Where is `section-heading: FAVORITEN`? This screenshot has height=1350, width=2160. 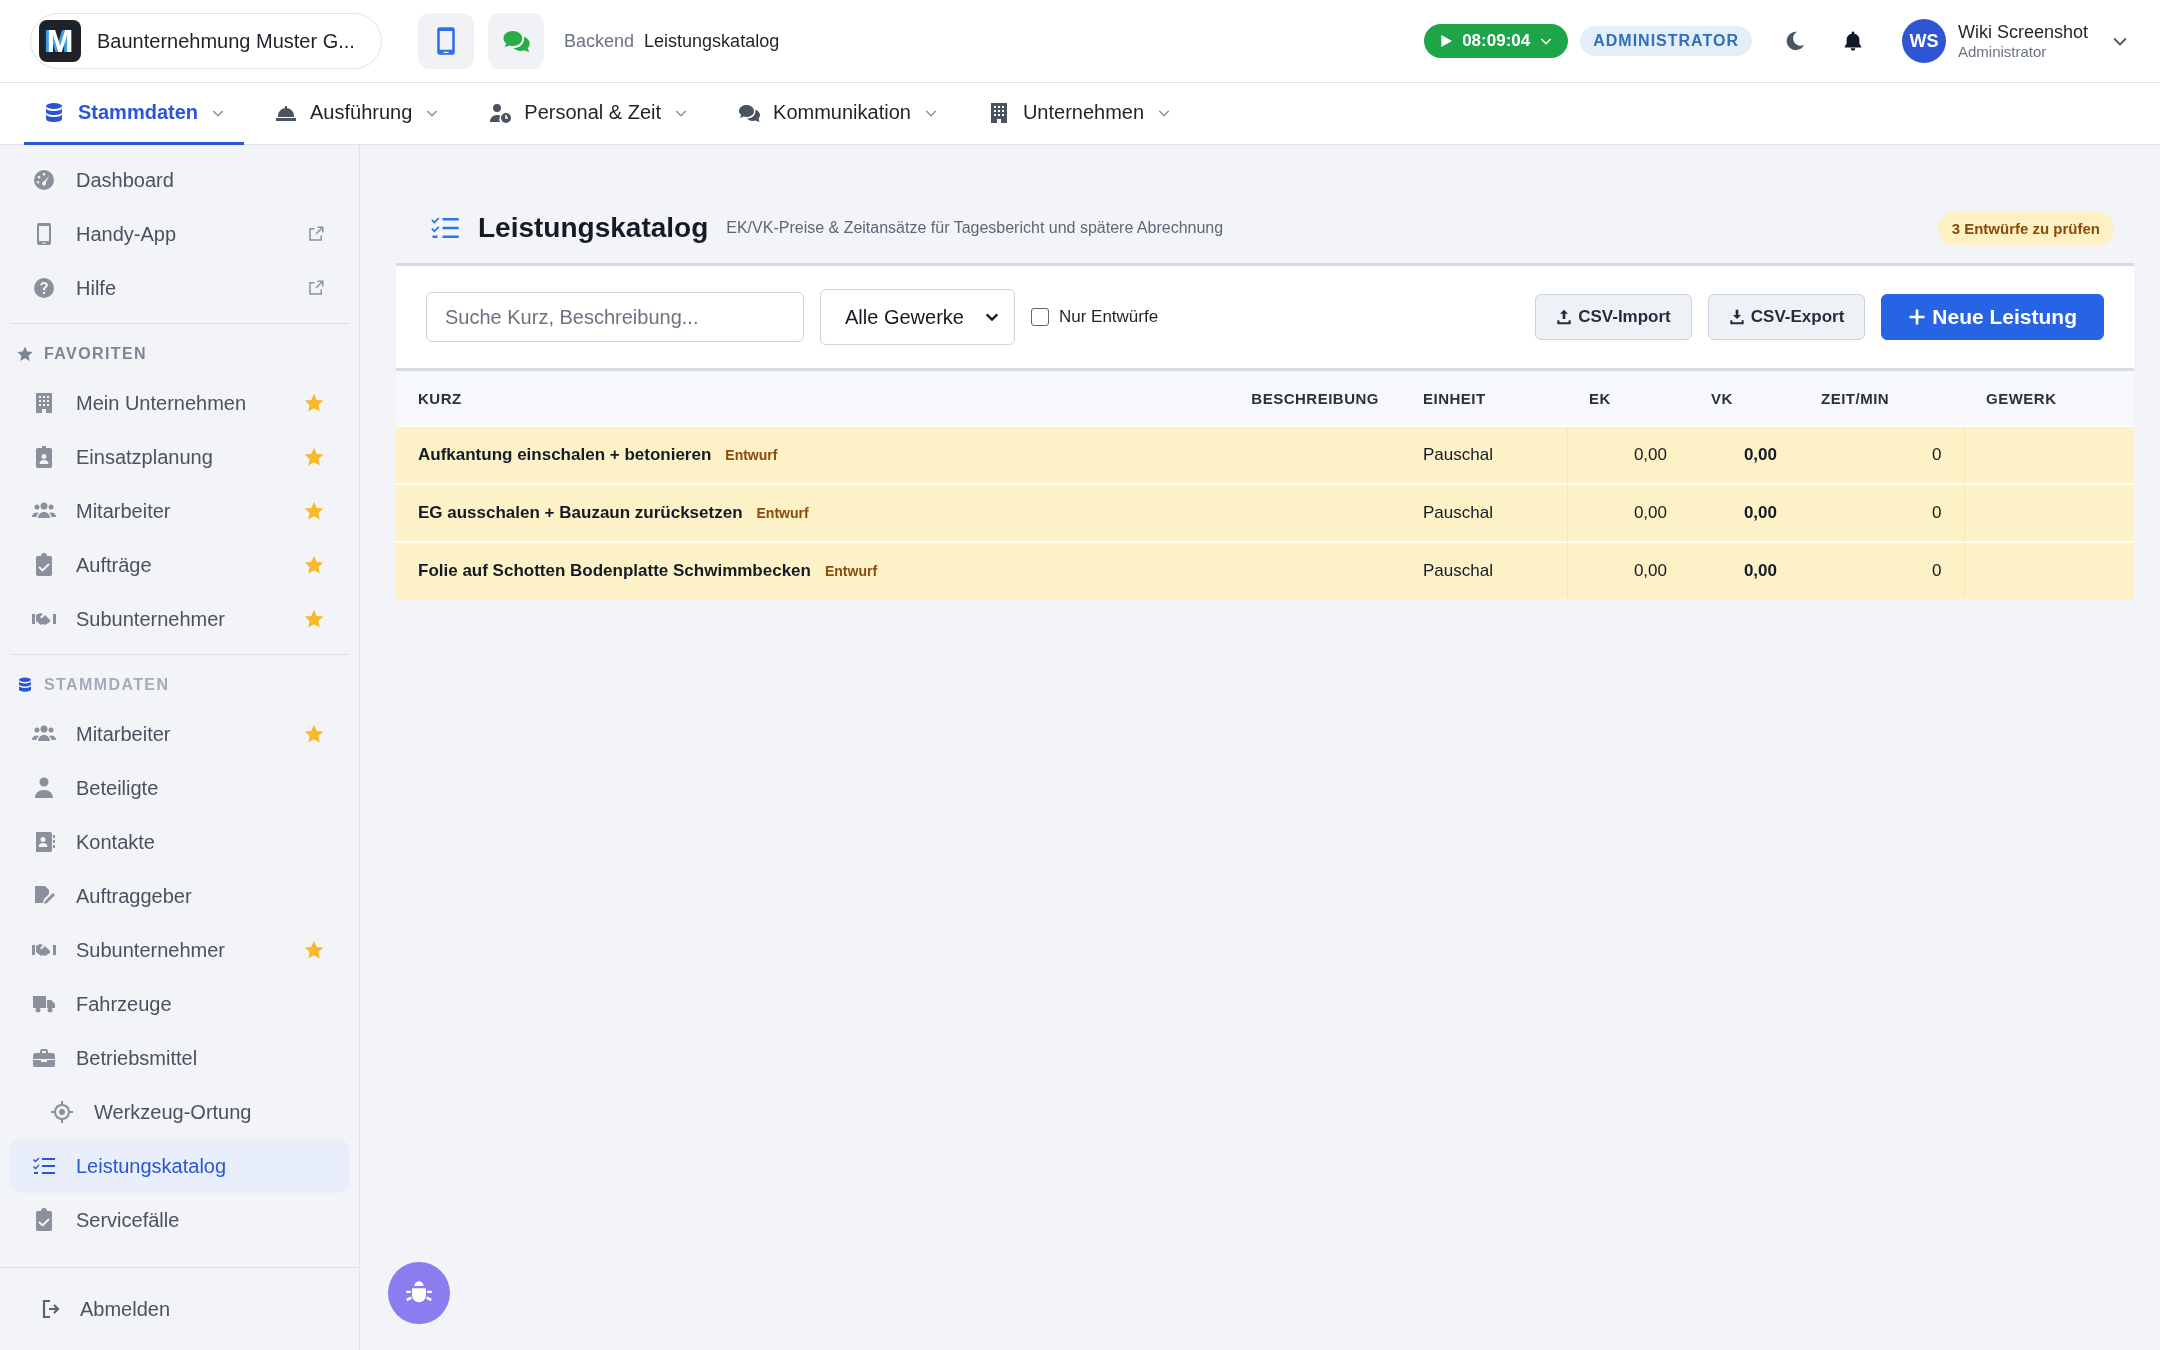
section-heading: FAVORITEN is located at coordinates (95, 354).